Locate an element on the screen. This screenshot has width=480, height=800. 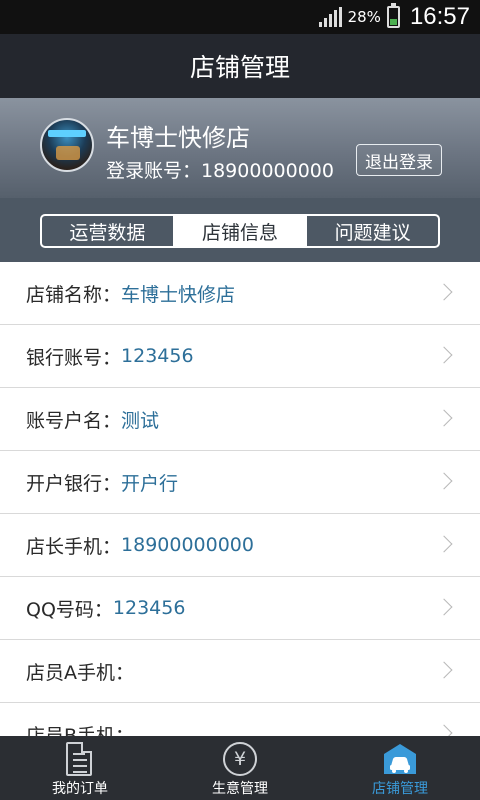
row-shop-name: 店铺名称： 车博士快修店 is located at coordinates (240, 293).